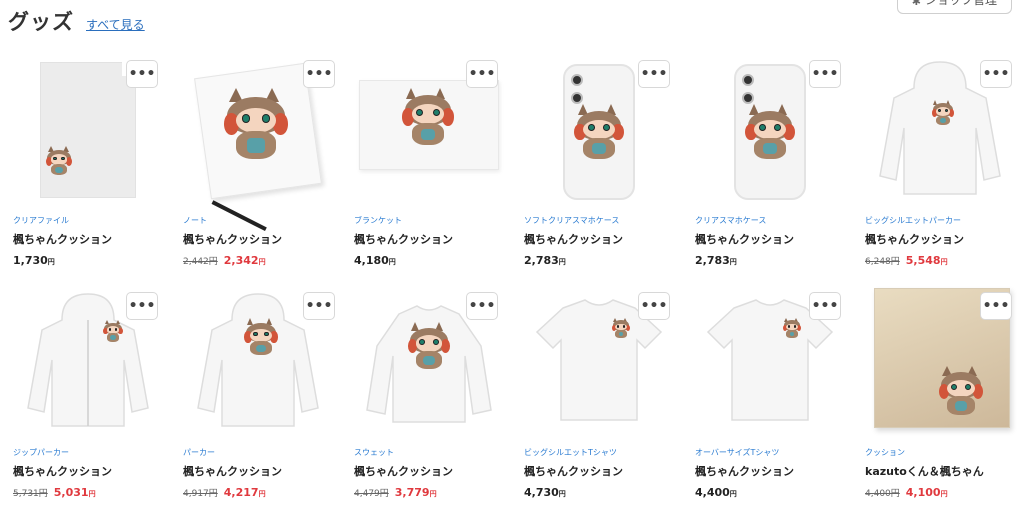  Describe the element at coordinates (712, 492) in the screenshot. I see `price: 4,400` at that location.